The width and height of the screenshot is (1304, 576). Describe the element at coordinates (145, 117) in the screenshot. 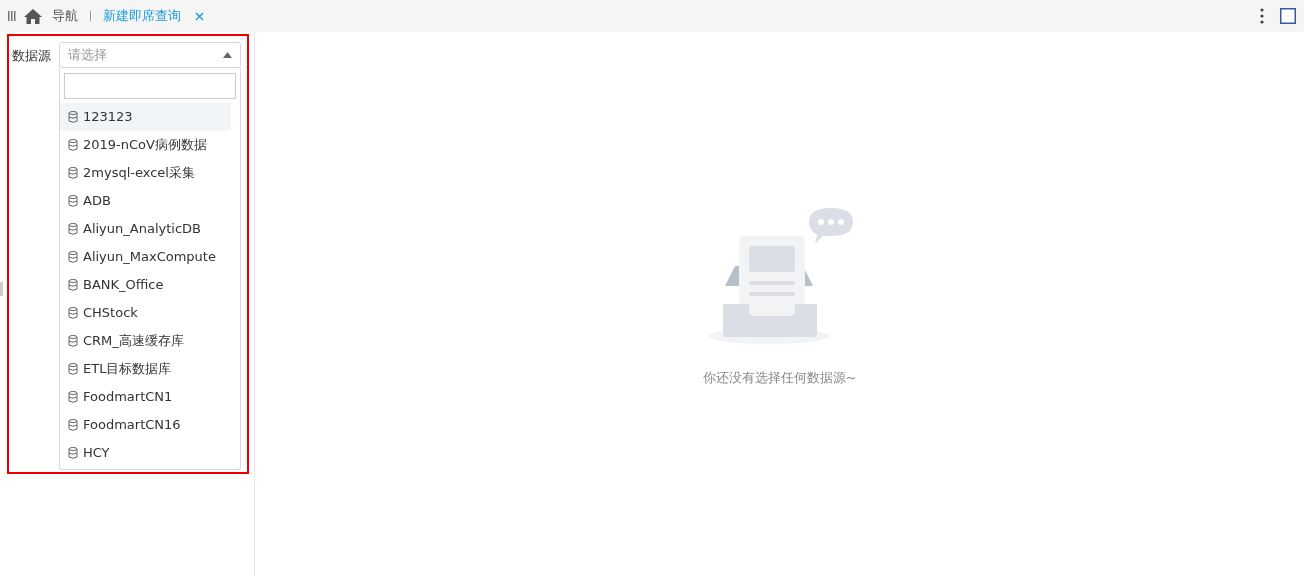

I see `datasource-option: 123123` at that location.